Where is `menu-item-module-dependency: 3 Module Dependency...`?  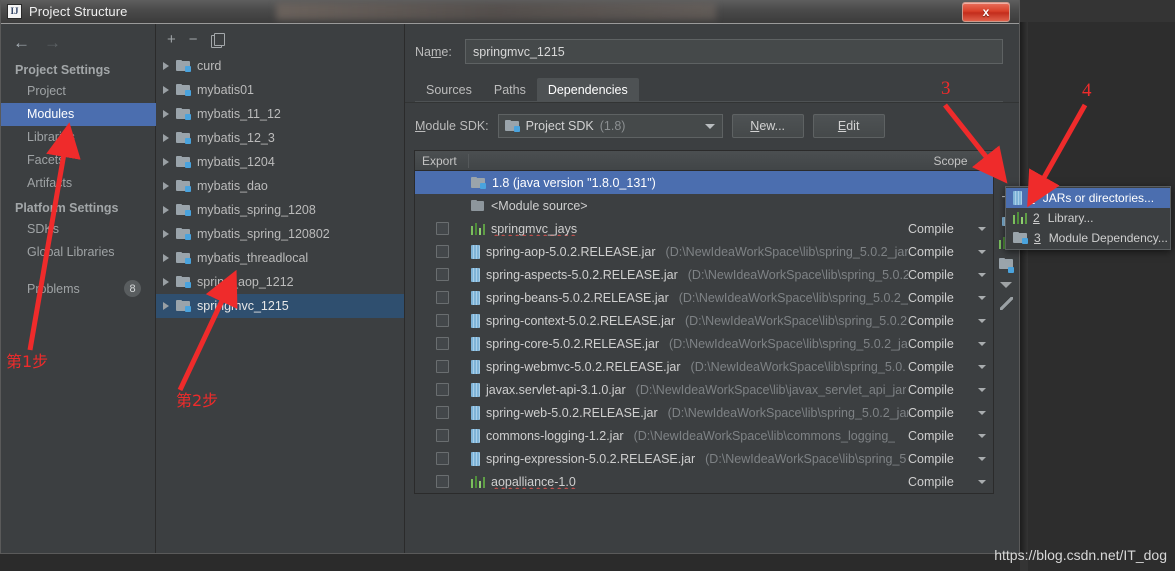 menu-item-module-dependency: 3 Module Dependency... is located at coordinates (1088, 238).